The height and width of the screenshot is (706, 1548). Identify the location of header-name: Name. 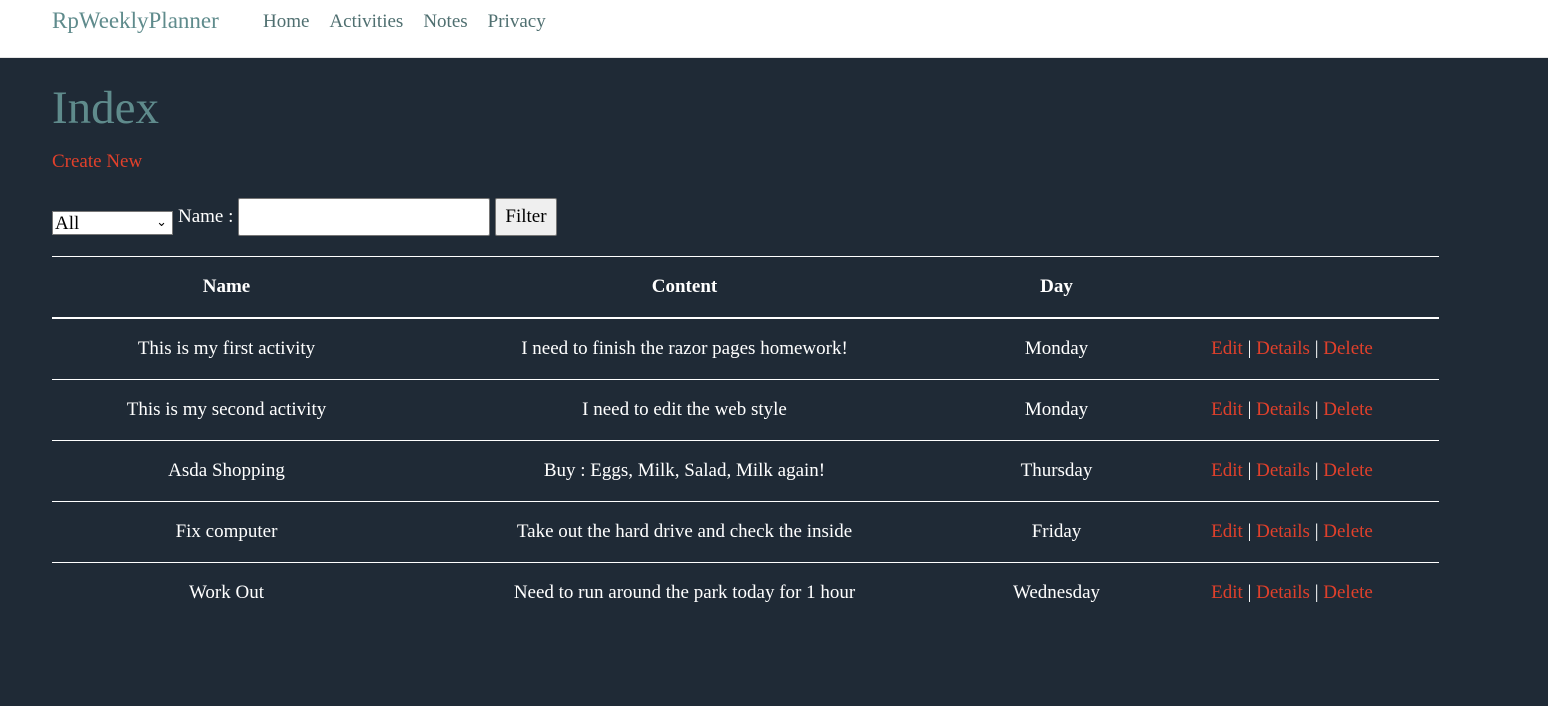
(226, 287).